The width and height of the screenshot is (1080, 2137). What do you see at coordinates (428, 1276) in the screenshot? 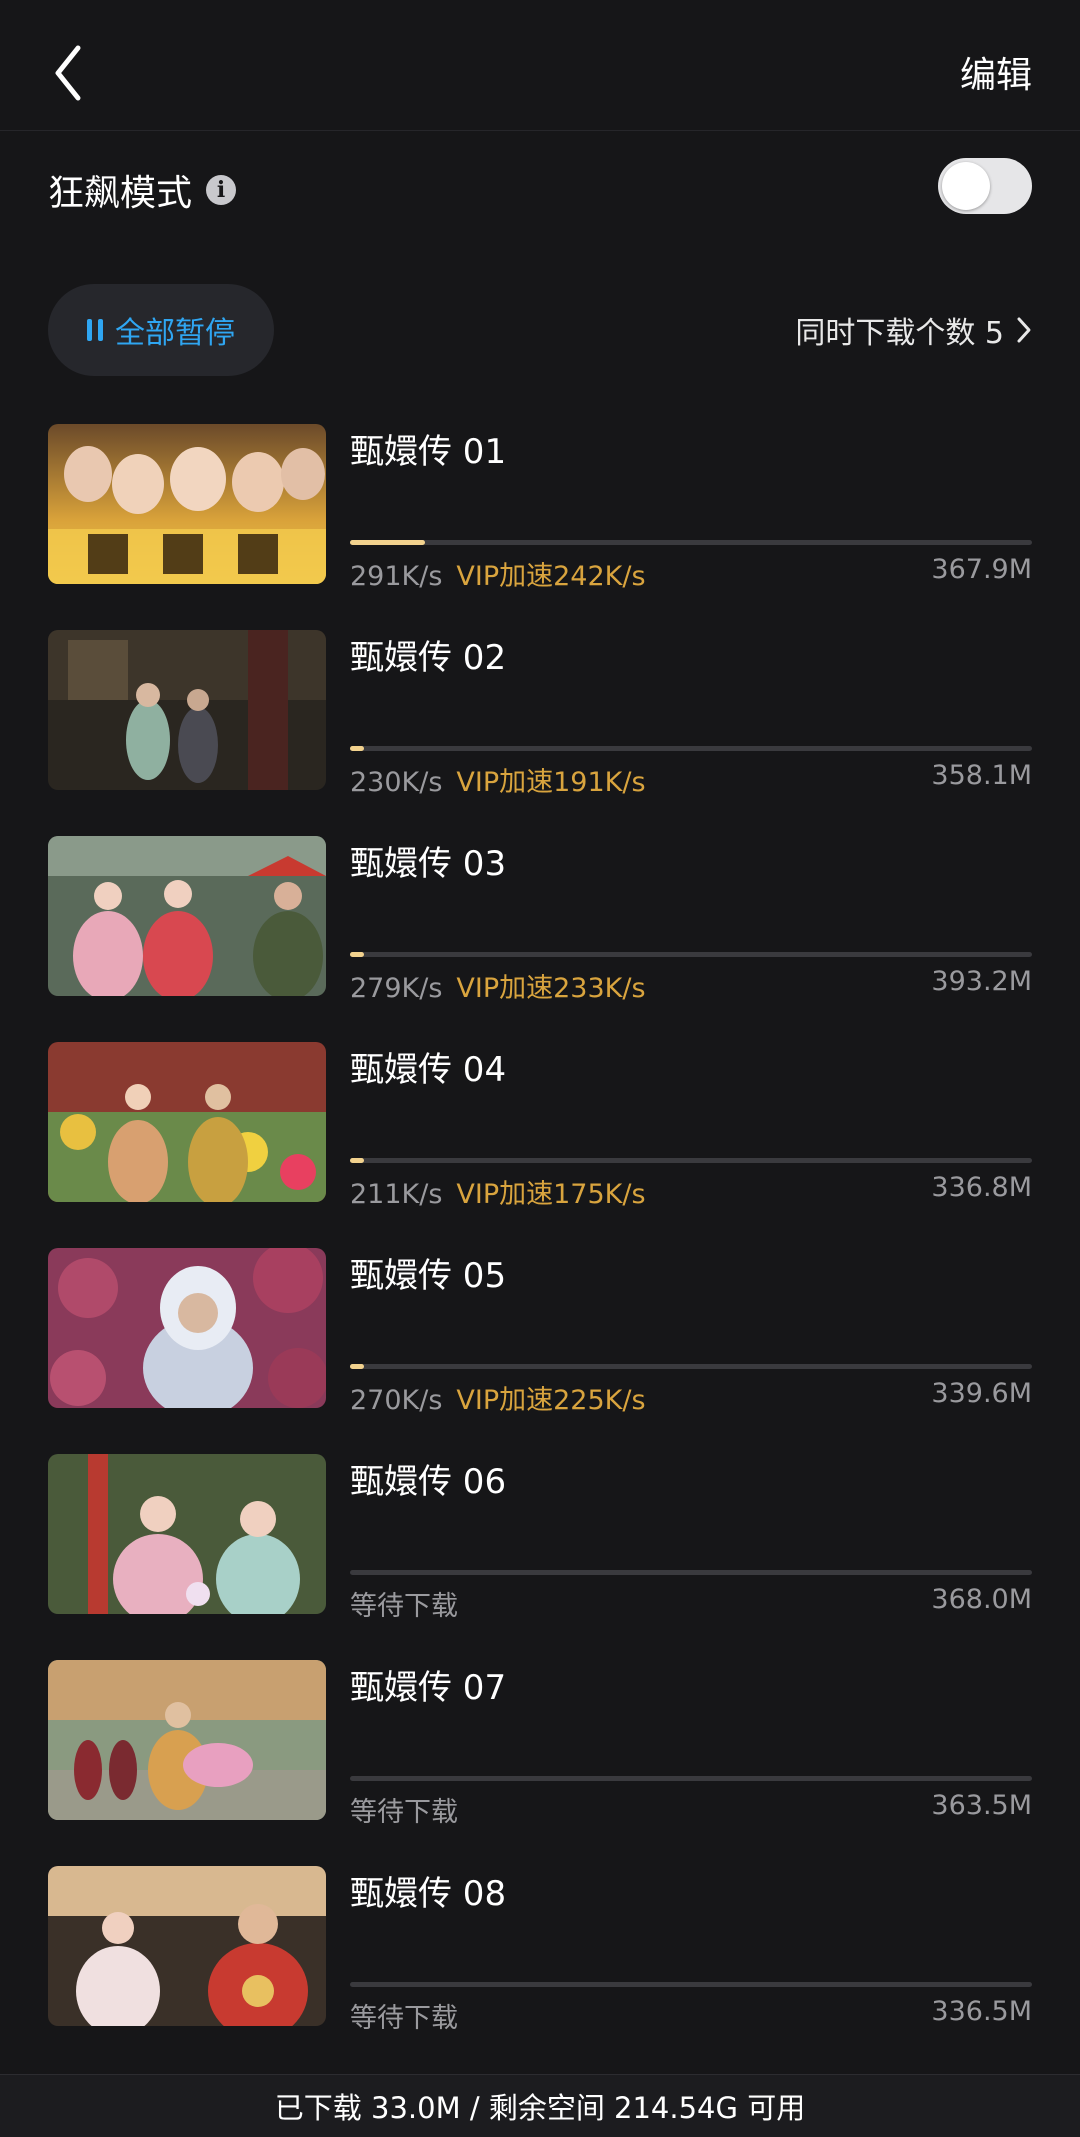
I see `episode-title: 甄嬛传 05` at bounding box center [428, 1276].